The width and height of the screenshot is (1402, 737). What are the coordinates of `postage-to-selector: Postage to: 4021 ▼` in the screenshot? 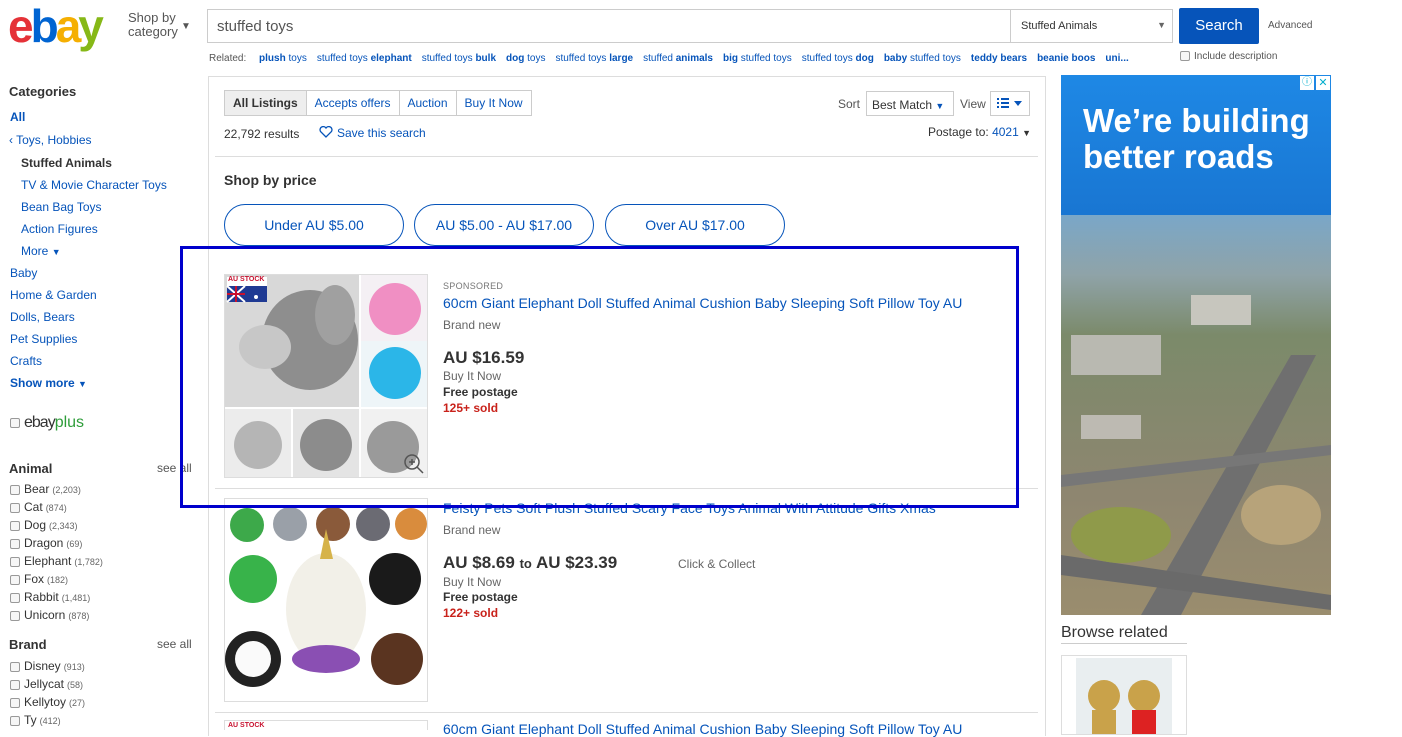 It's located at (979, 132).